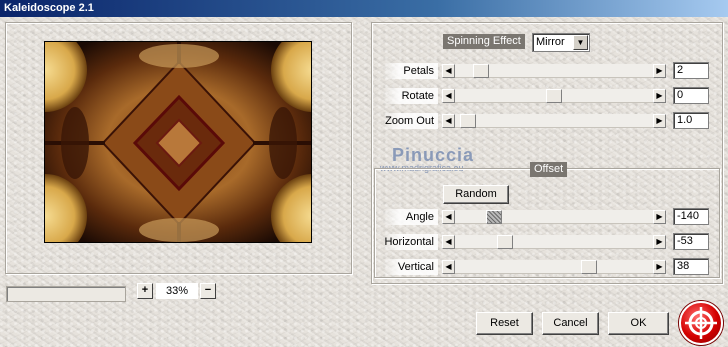 The height and width of the screenshot is (347, 728). What do you see at coordinates (691, 266) in the screenshot?
I see `vertical-value-field: 38` at bounding box center [691, 266].